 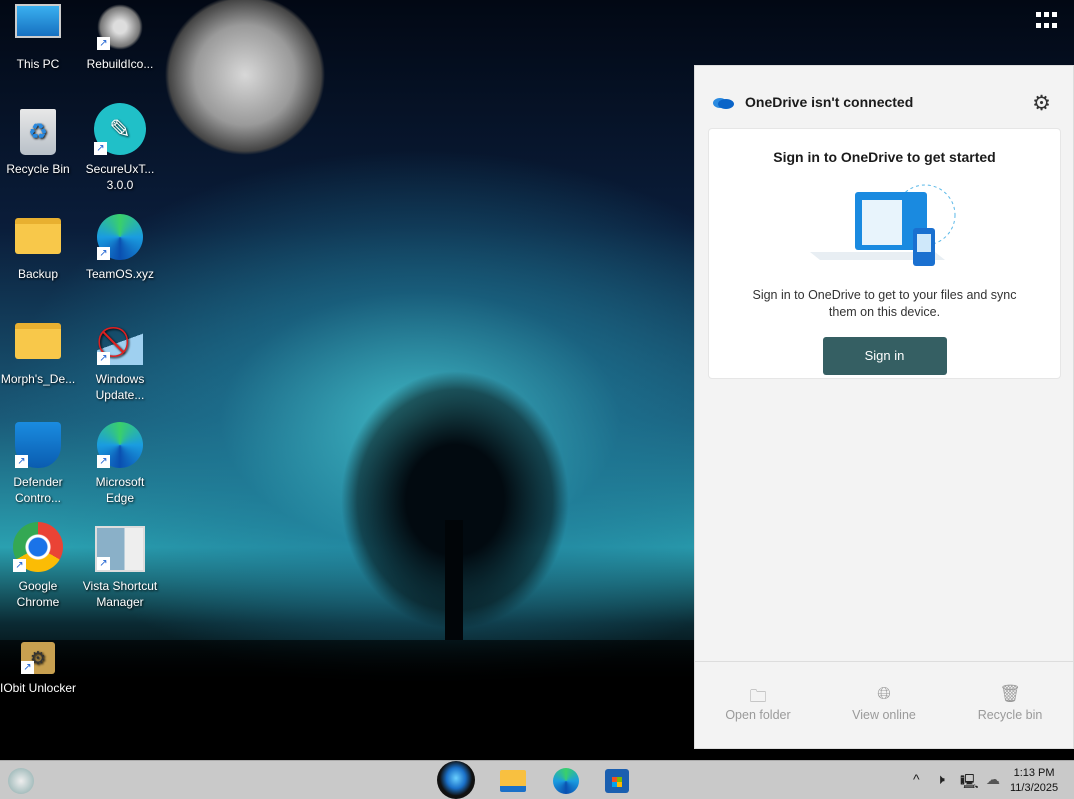 What do you see at coordinates (21, 781) in the screenshot?
I see `weather-widget-icon` at bounding box center [21, 781].